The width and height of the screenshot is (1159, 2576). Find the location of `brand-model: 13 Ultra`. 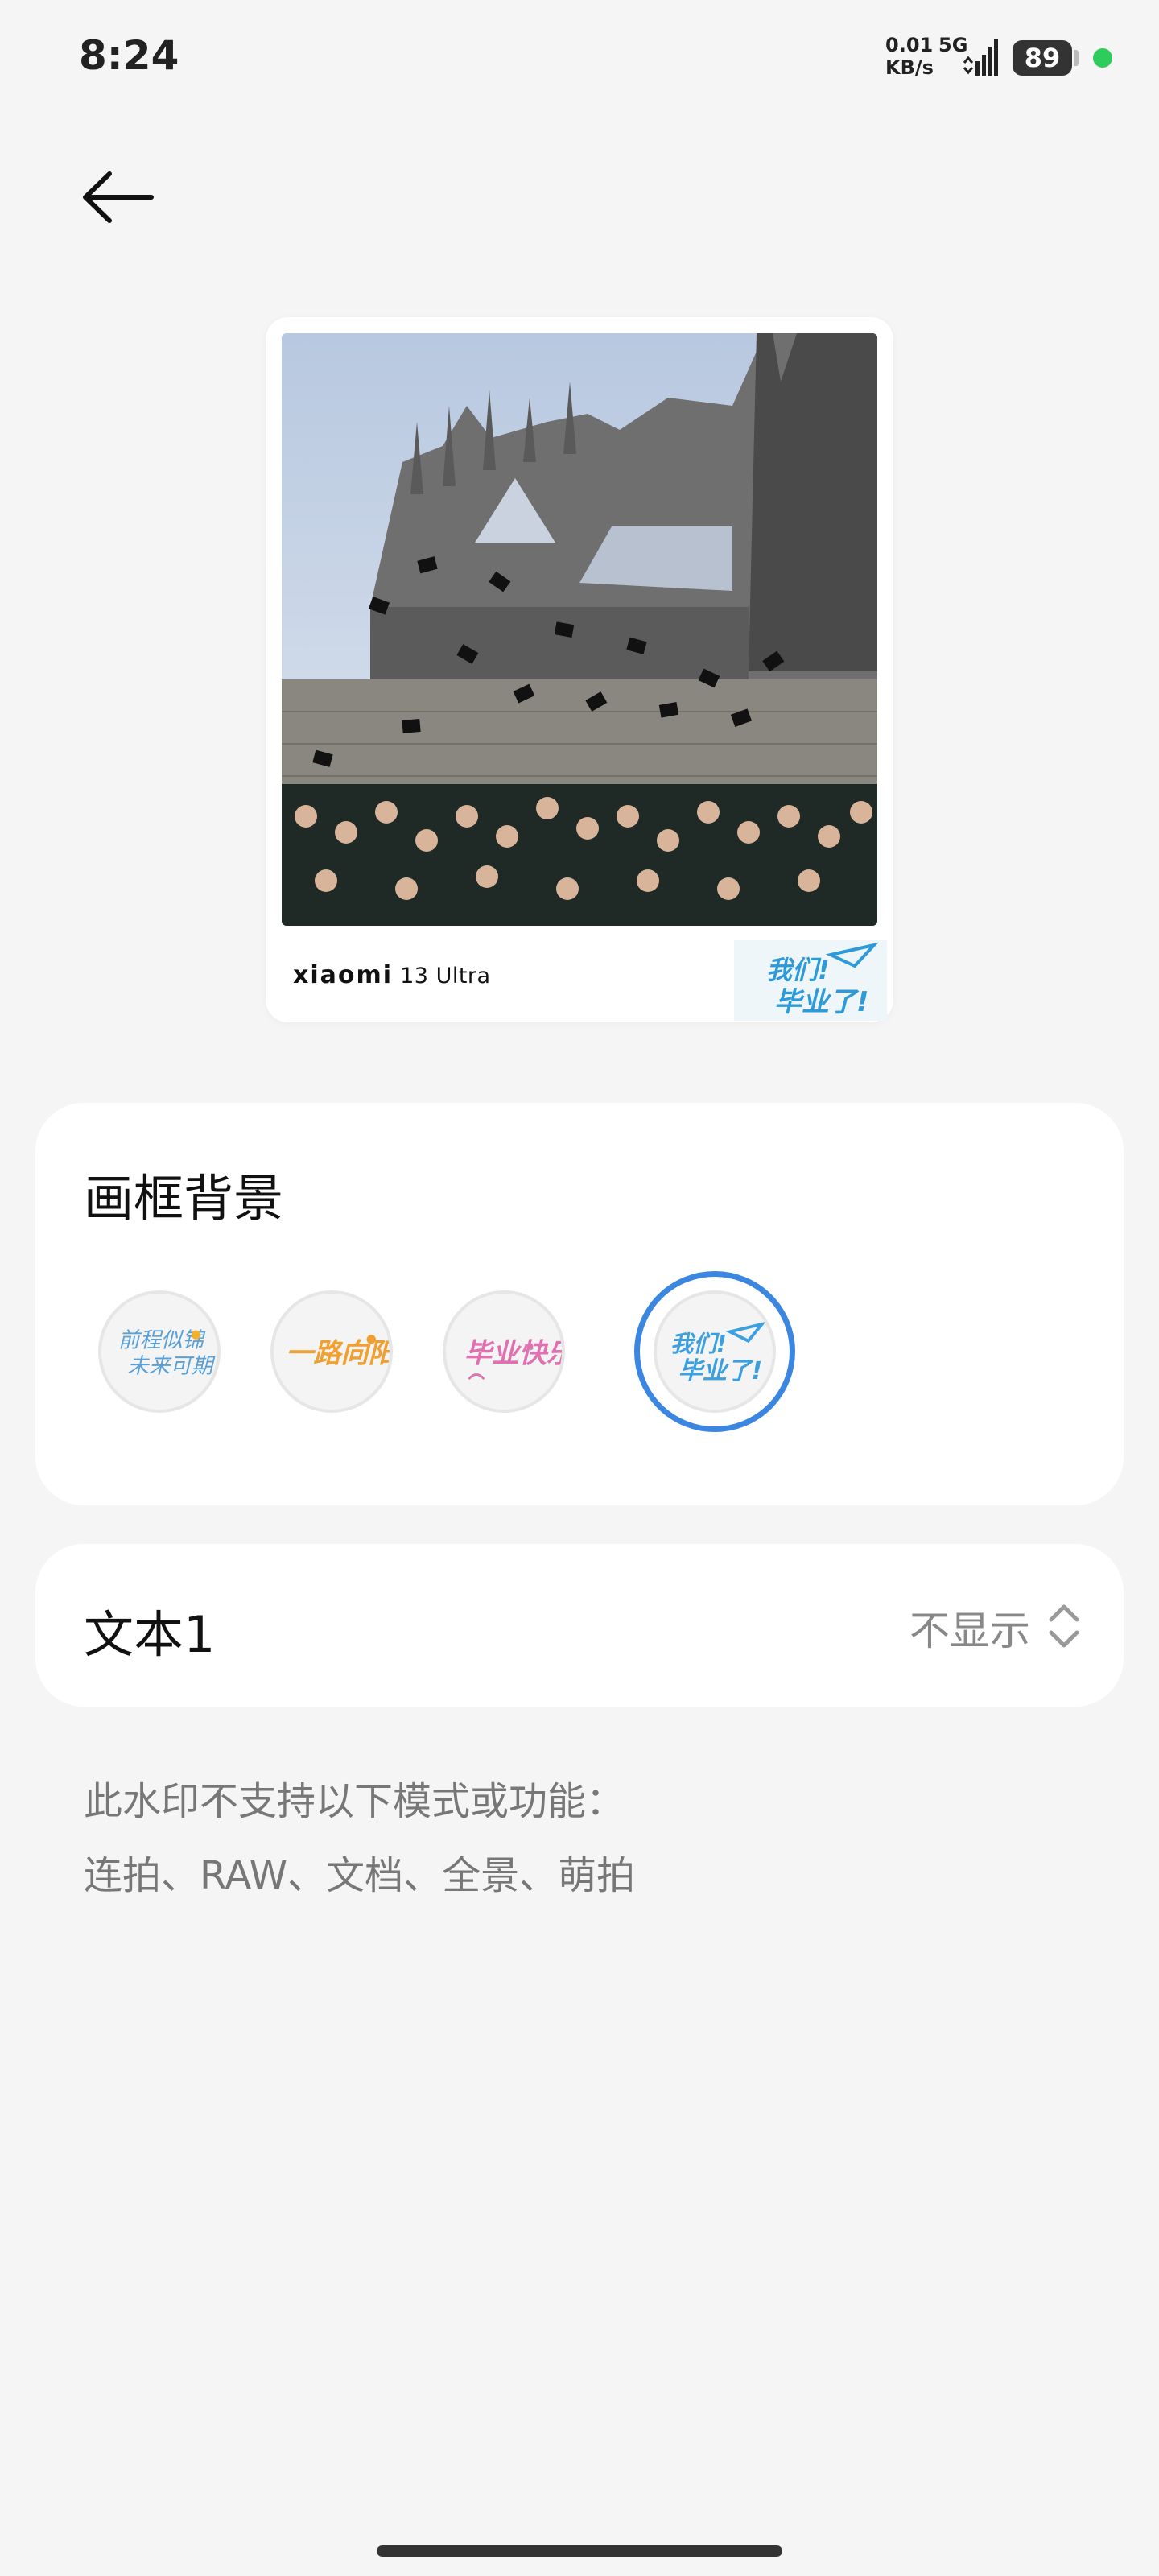

brand-model: 13 Ultra is located at coordinates (445, 976).